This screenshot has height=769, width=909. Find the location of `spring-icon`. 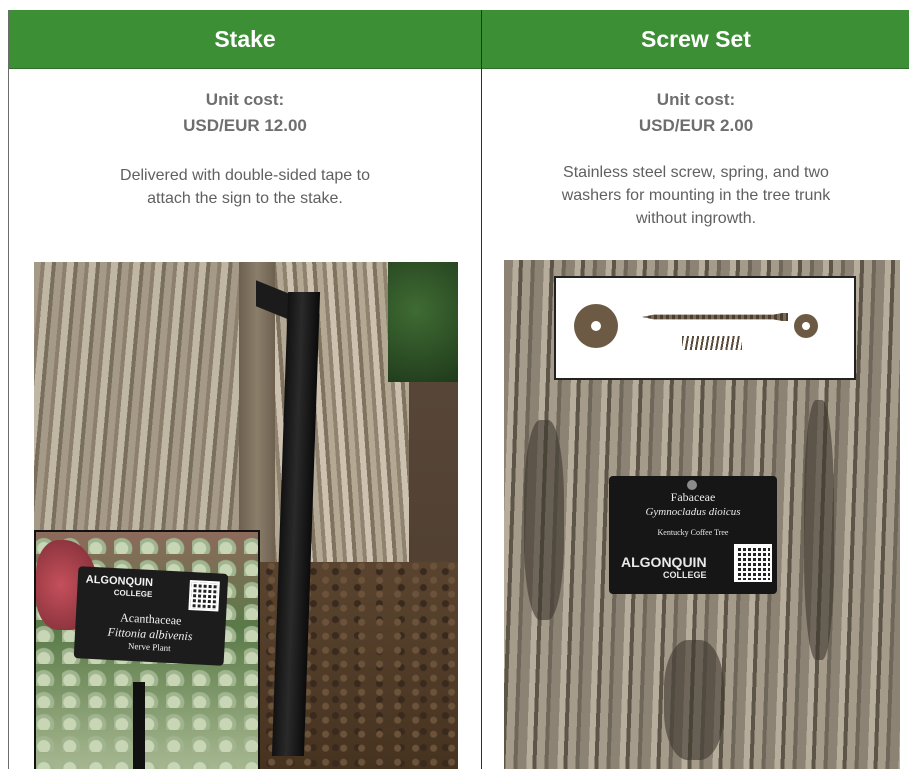

spring-icon is located at coordinates (712, 343).